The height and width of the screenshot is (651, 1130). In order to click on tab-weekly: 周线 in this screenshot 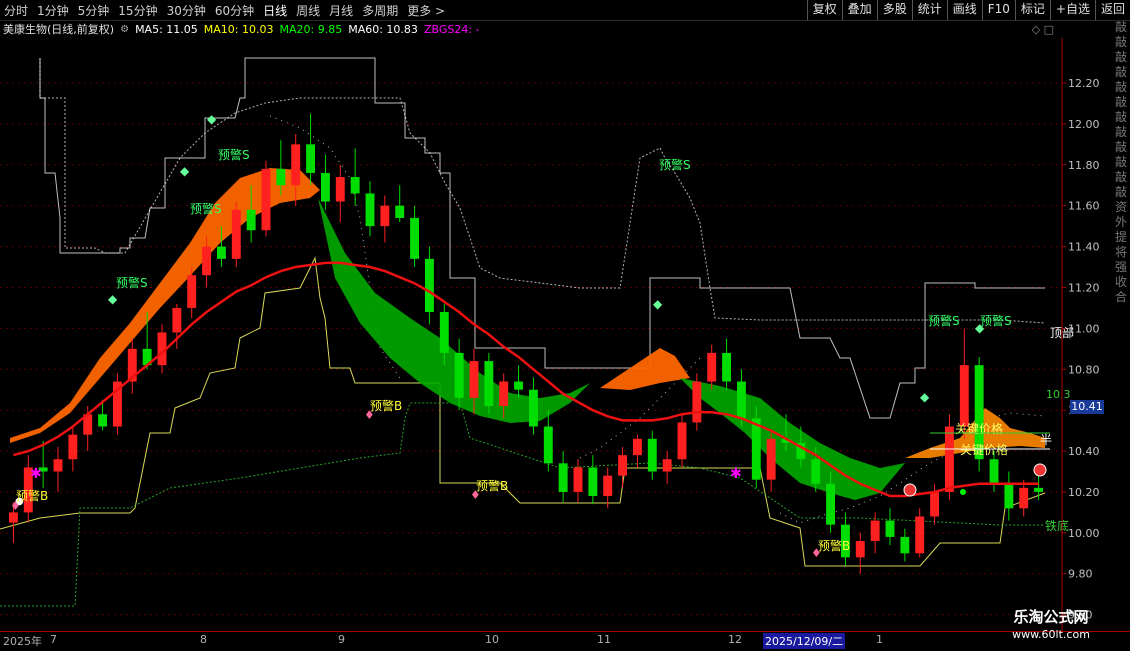, I will do `click(308, 10)`.